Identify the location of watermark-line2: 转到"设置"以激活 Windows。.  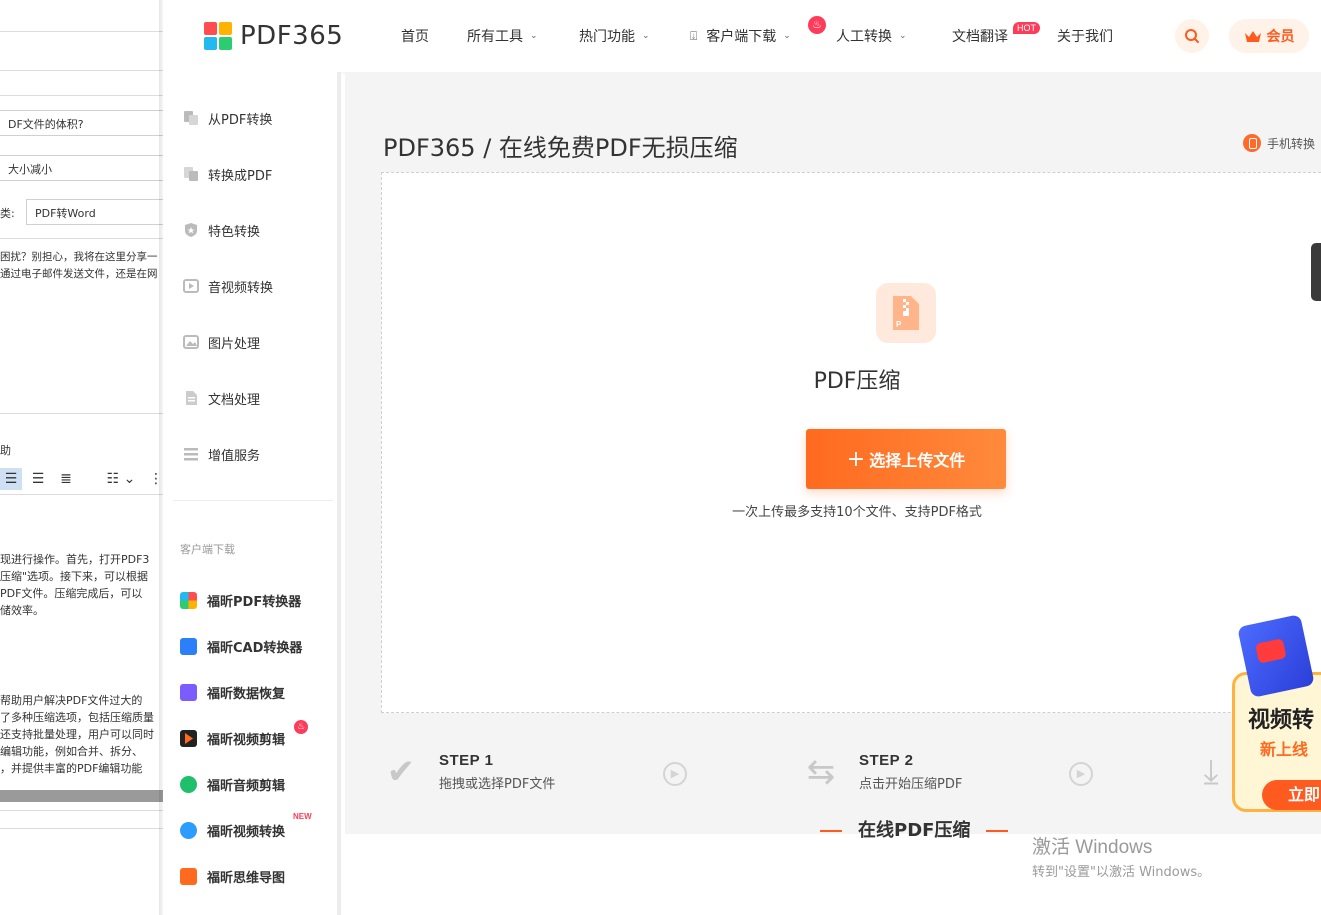
(1121, 872).